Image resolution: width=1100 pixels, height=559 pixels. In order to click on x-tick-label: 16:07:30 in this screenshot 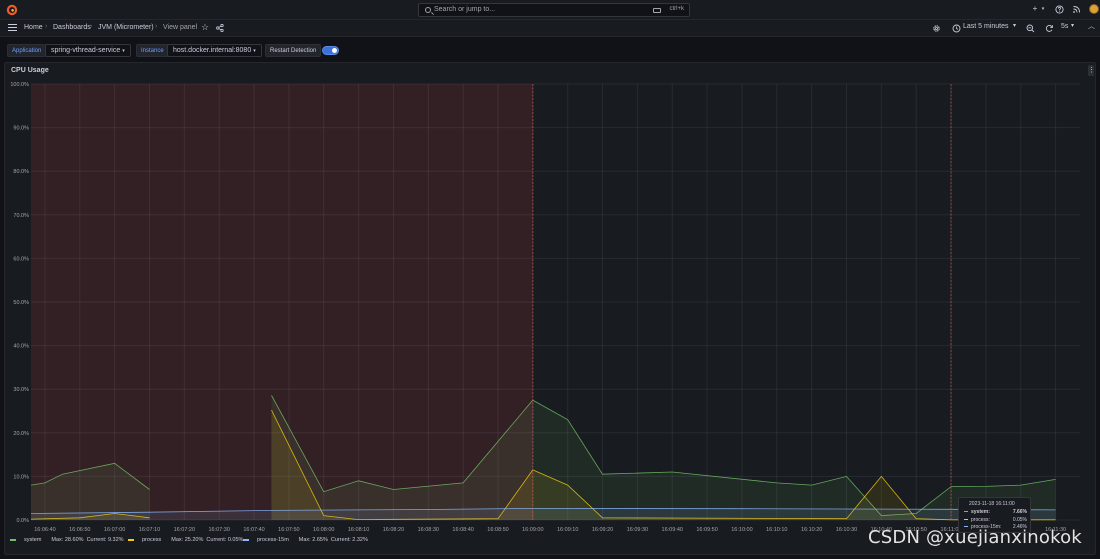, I will do `click(218, 530)`.